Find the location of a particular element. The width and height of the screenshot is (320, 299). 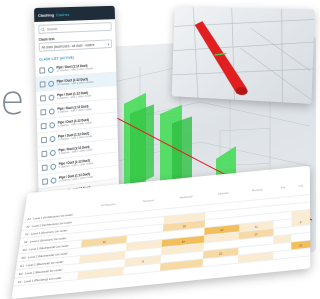

clash-item-meta: 12 clashes · with 2 other models is located at coordinates (75, 69).